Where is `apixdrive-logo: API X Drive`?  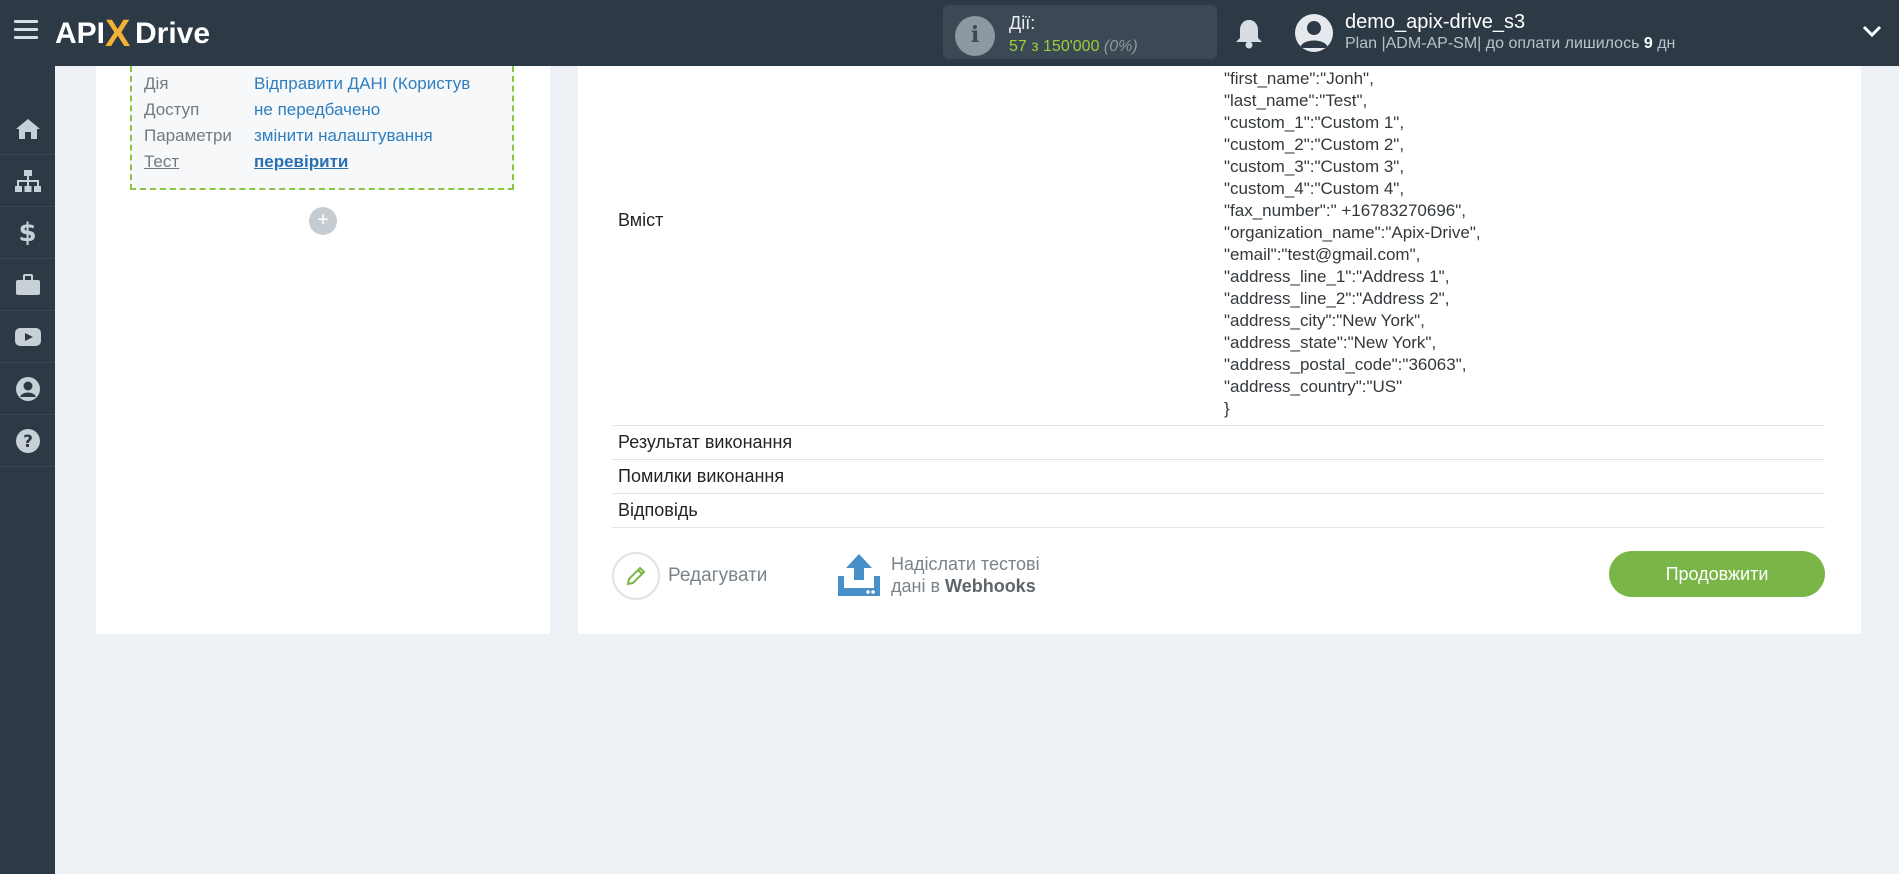 apixdrive-logo: API X Drive is located at coordinates (140, 32).